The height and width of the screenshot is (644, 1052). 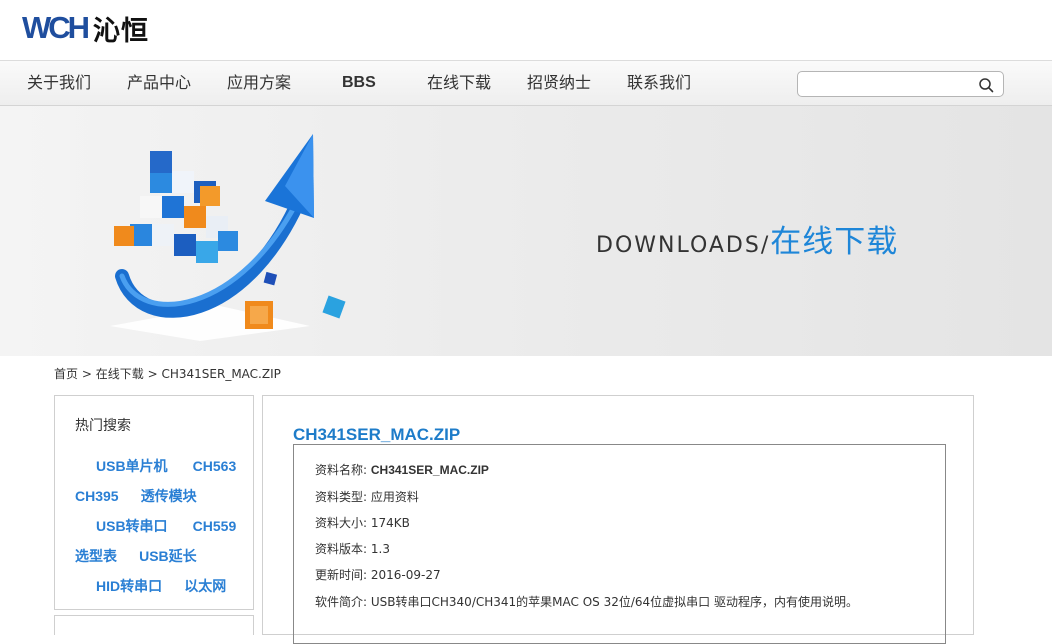 What do you see at coordinates (341, 523) in the screenshot?
I see `info-label: 资料大小:` at bounding box center [341, 523].